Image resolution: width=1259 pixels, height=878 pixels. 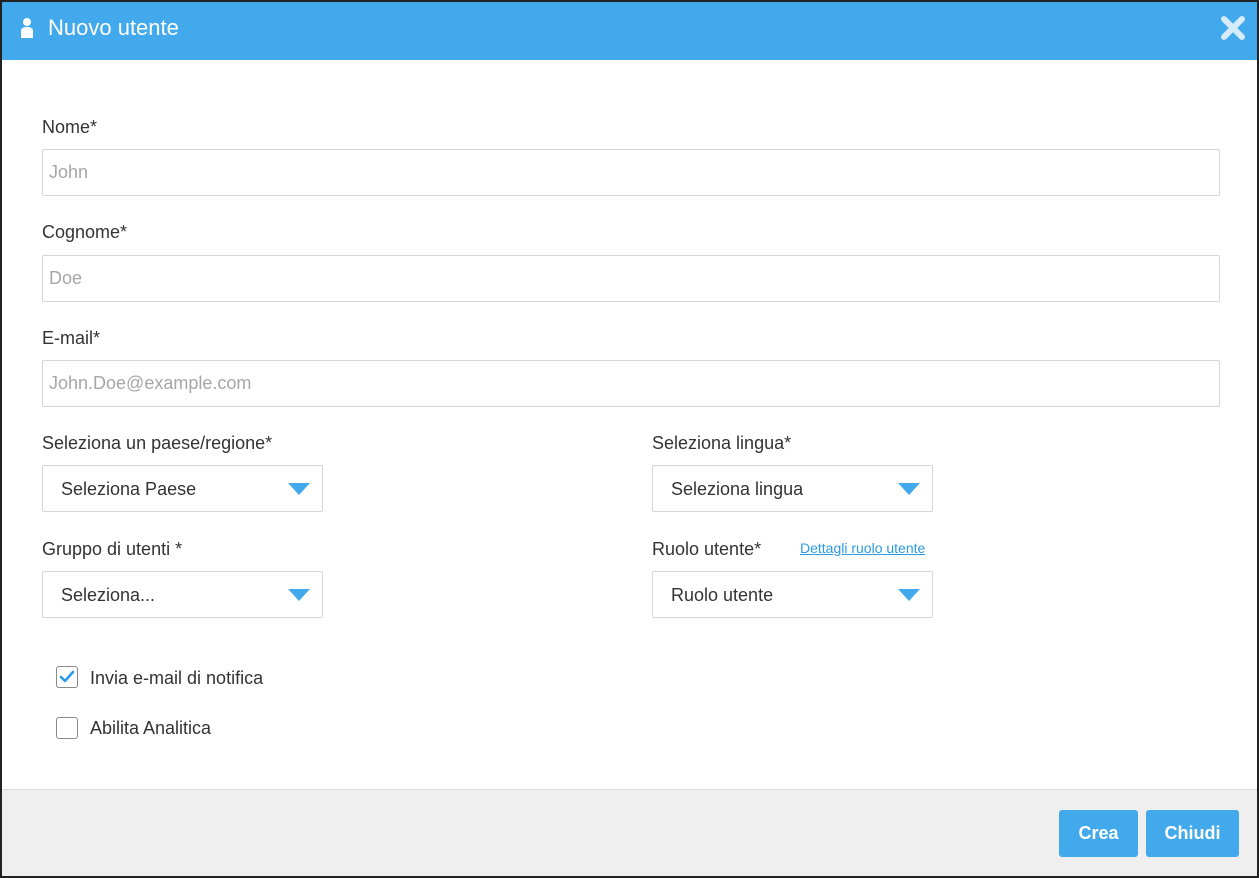 I want to click on checkmark-icon, so click(x=67, y=676).